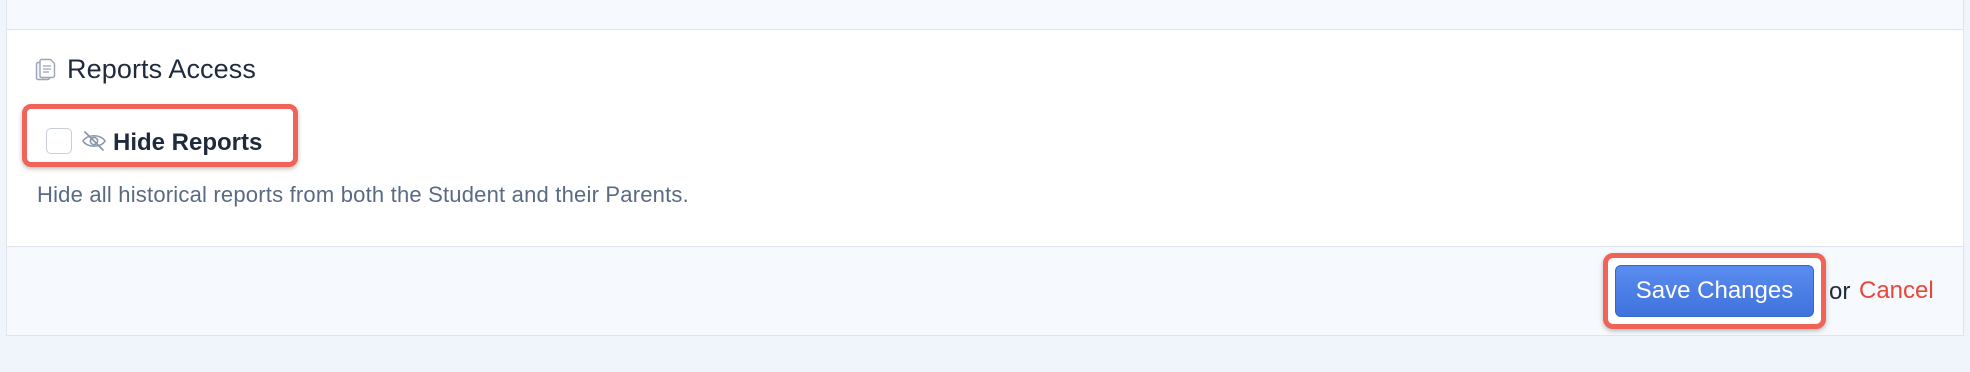 Image resolution: width=1970 pixels, height=372 pixels. I want to click on hide-reports-label: Hide Reports, so click(187, 143).